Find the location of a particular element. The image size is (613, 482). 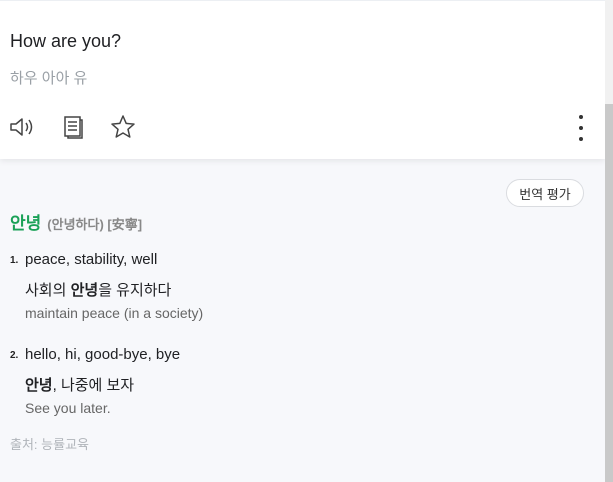

sense-number: 2. is located at coordinates (14, 355).